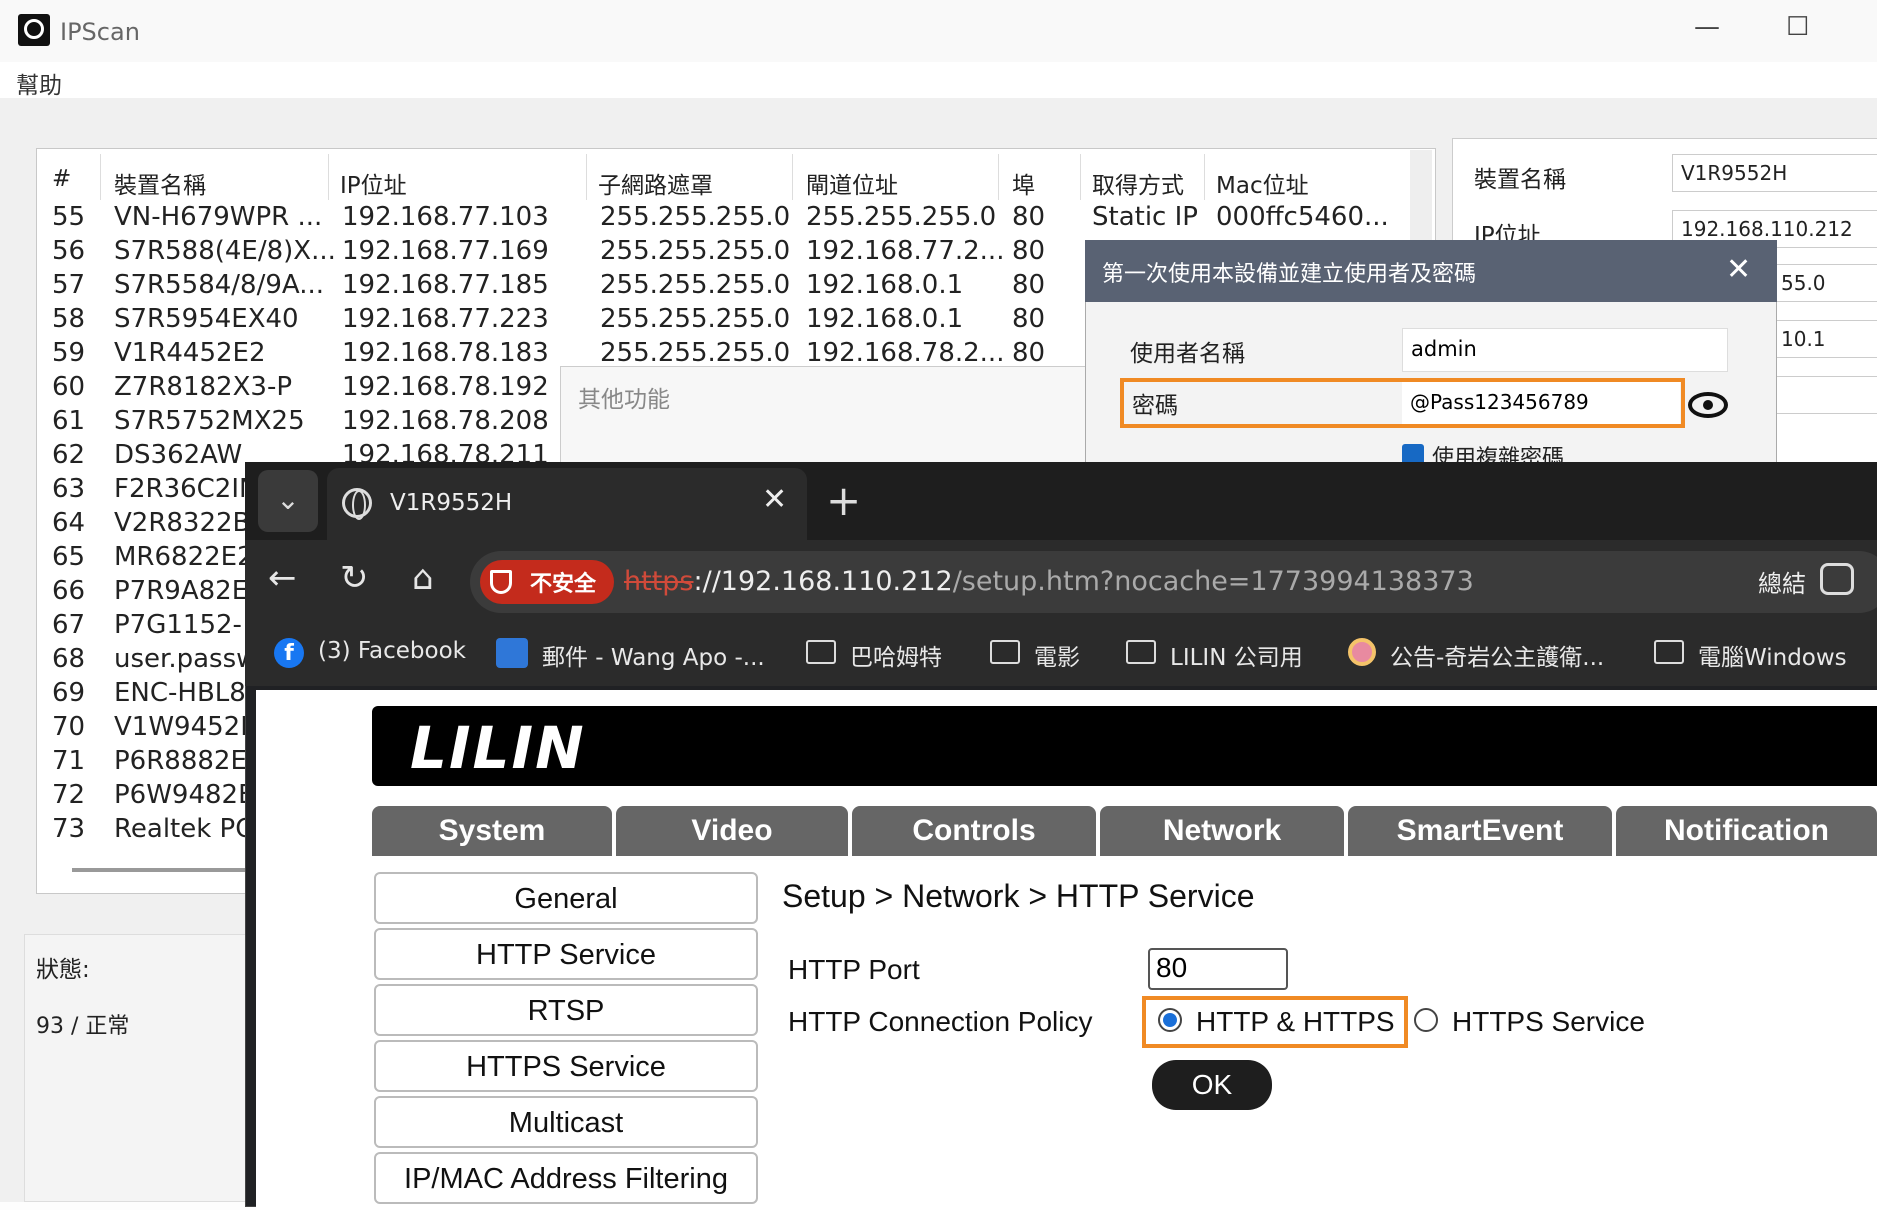 The image size is (1877, 1210). I want to click on col-header-index: #, so click(61, 179).